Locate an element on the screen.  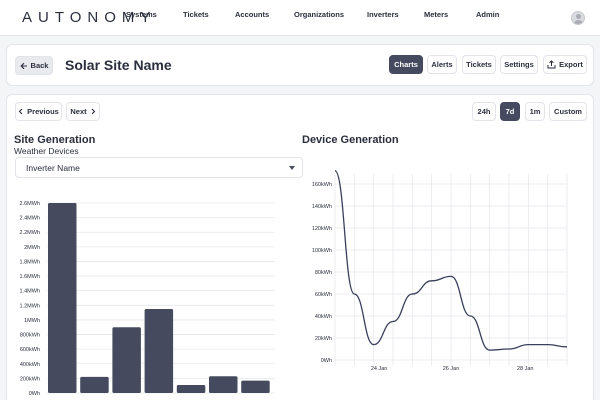
export-icon is located at coordinates (551, 64).